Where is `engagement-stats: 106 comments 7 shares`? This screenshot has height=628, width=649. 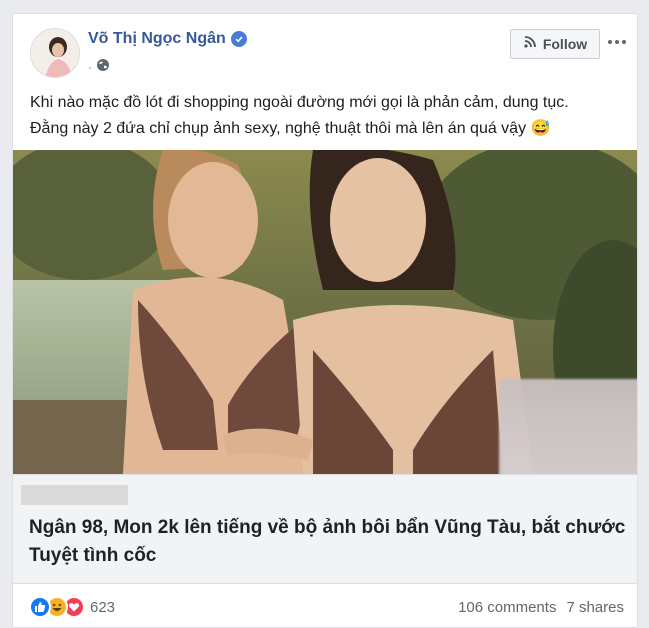 engagement-stats: 106 comments 7 shares is located at coordinates (541, 607).